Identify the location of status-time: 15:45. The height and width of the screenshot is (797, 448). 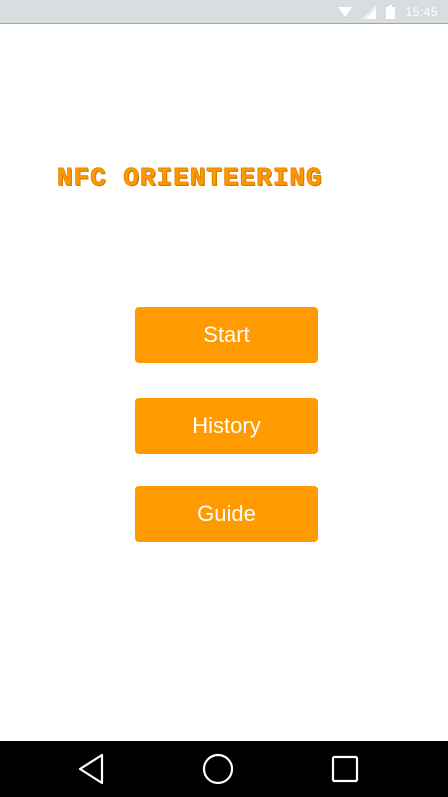
(421, 12).